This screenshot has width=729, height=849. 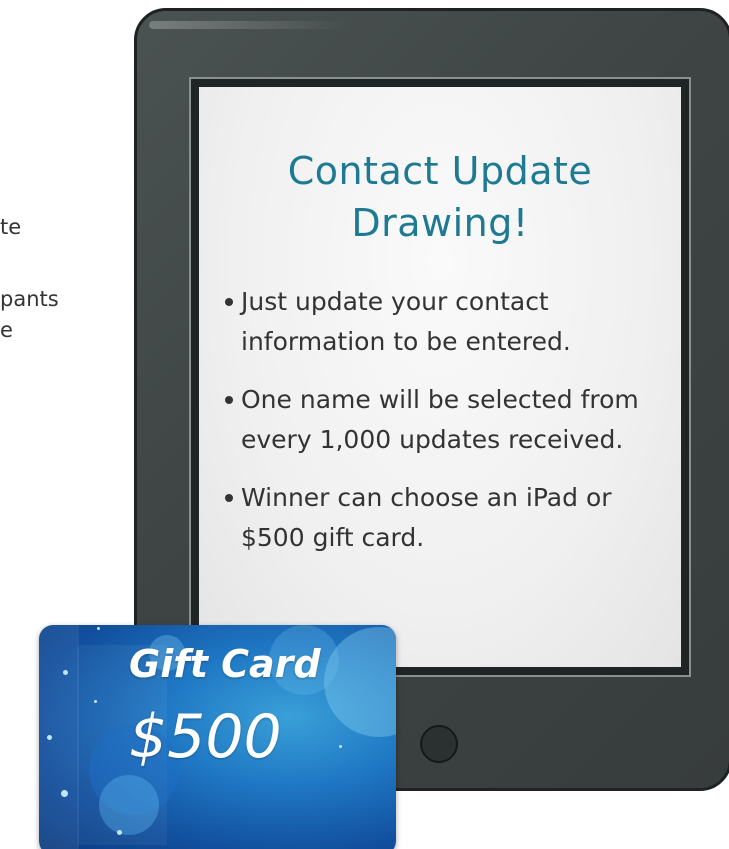 What do you see at coordinates (439, 744) in the screenshot?
I see `home-button-icon` at bounding box center [439, 744].